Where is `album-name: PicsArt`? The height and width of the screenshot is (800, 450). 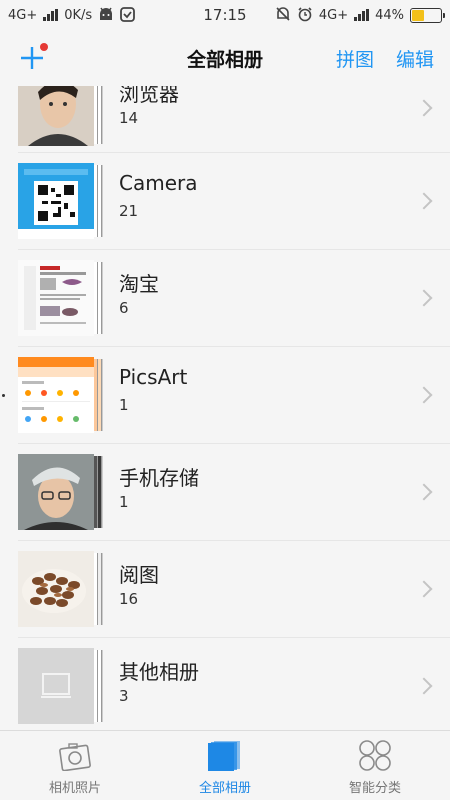
album-name: PicsArt is located at coordinates (153, 377).